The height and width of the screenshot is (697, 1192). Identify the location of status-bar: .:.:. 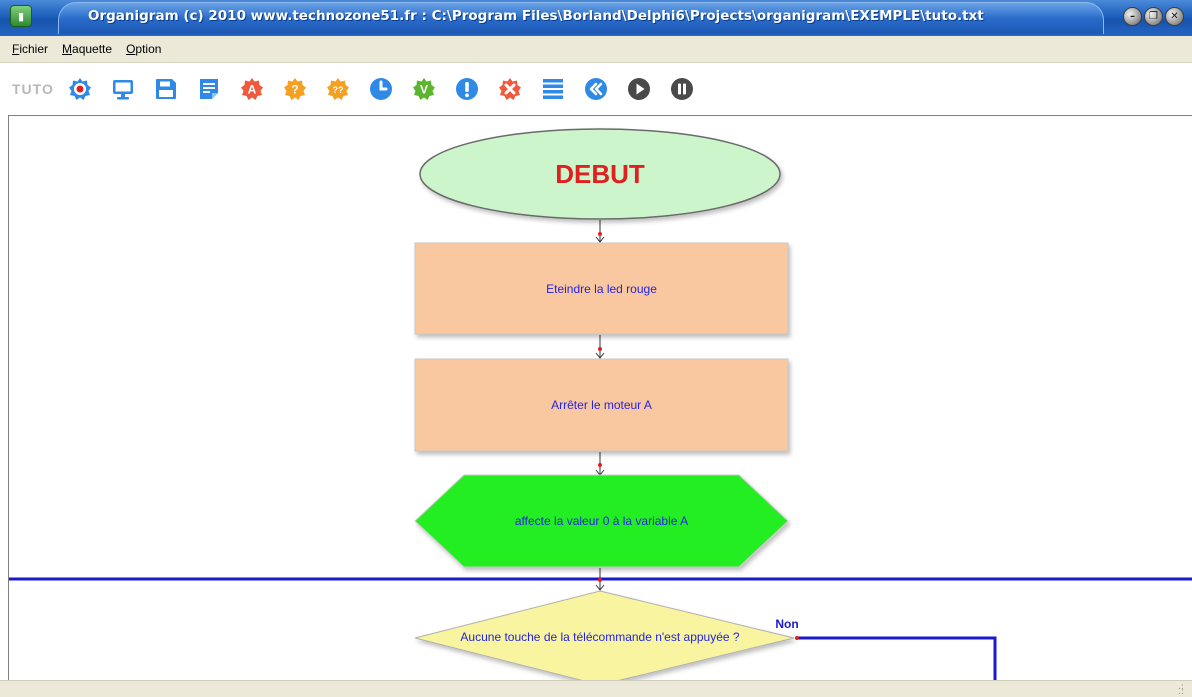
(596, 688).